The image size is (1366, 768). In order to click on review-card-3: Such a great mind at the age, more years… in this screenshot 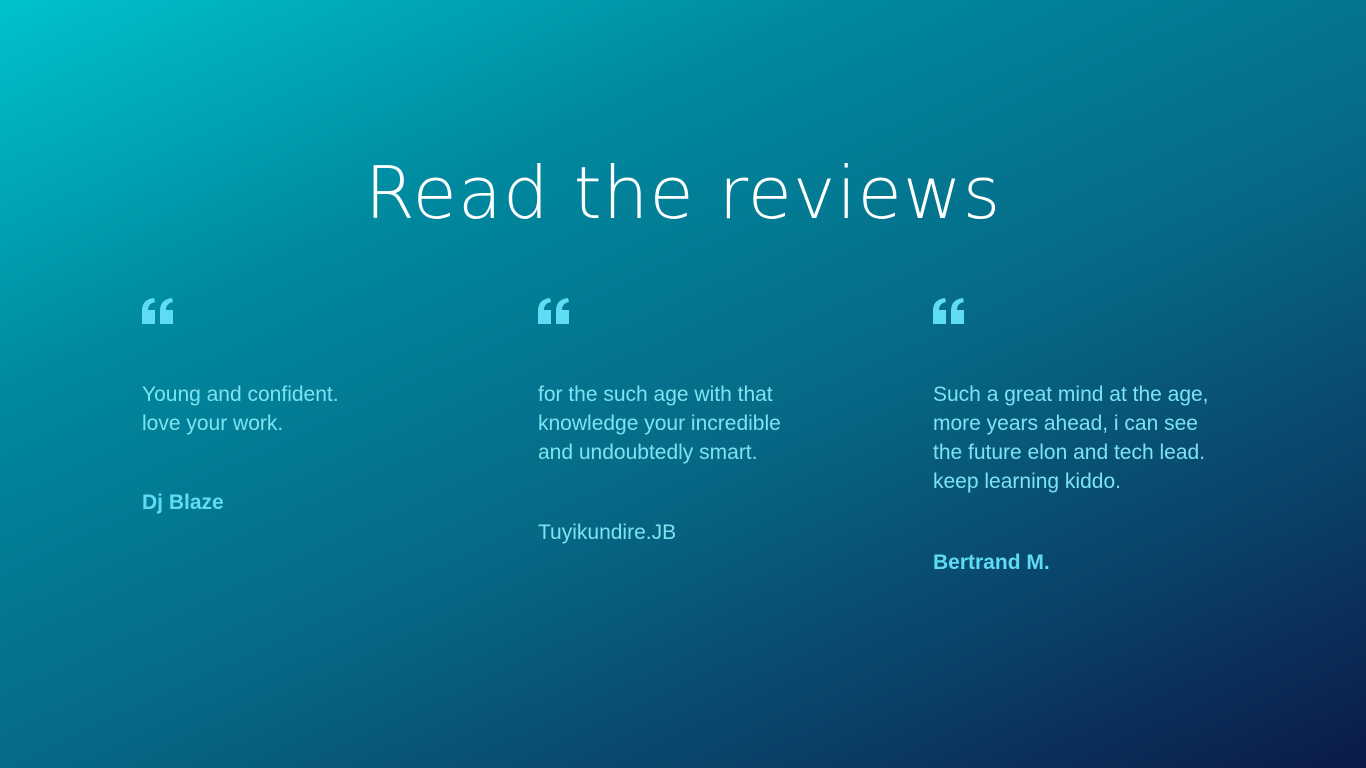, I will do `click(1083, 437)`.